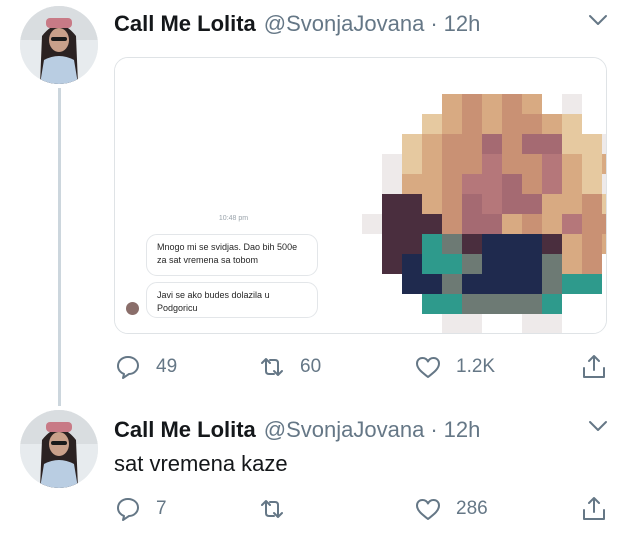 This screenshot has height=535, width=633. Describe the element at coordinates (454, 367) in the screenshot. I see `like-button: 1.2K` at that location.